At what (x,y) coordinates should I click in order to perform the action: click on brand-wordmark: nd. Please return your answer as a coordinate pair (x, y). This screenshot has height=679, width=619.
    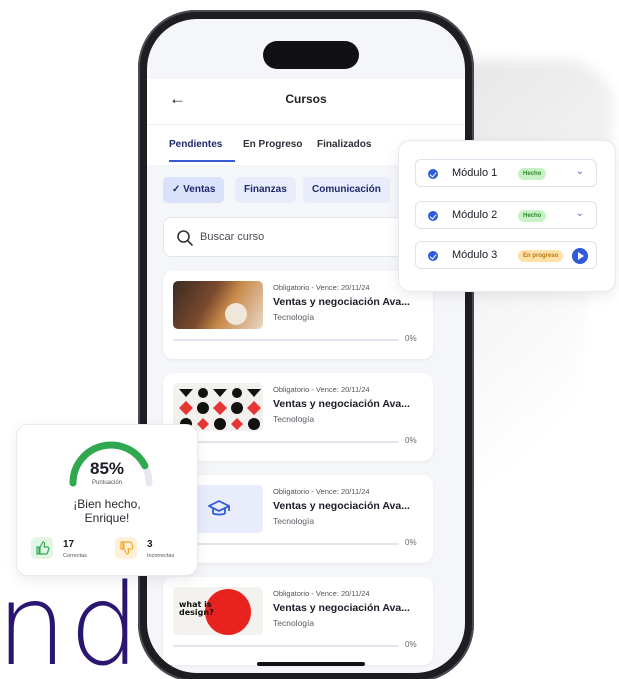
    Looking at the image, I should click on (71, 620).